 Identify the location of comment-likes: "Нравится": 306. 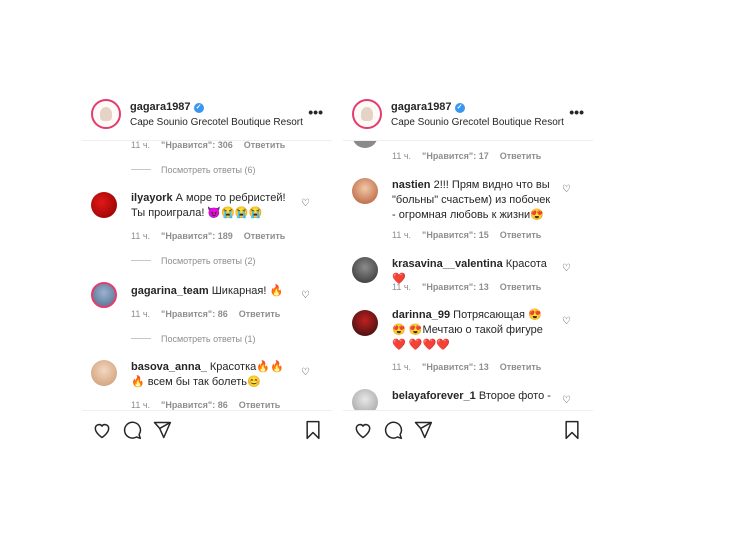
(197, 145).